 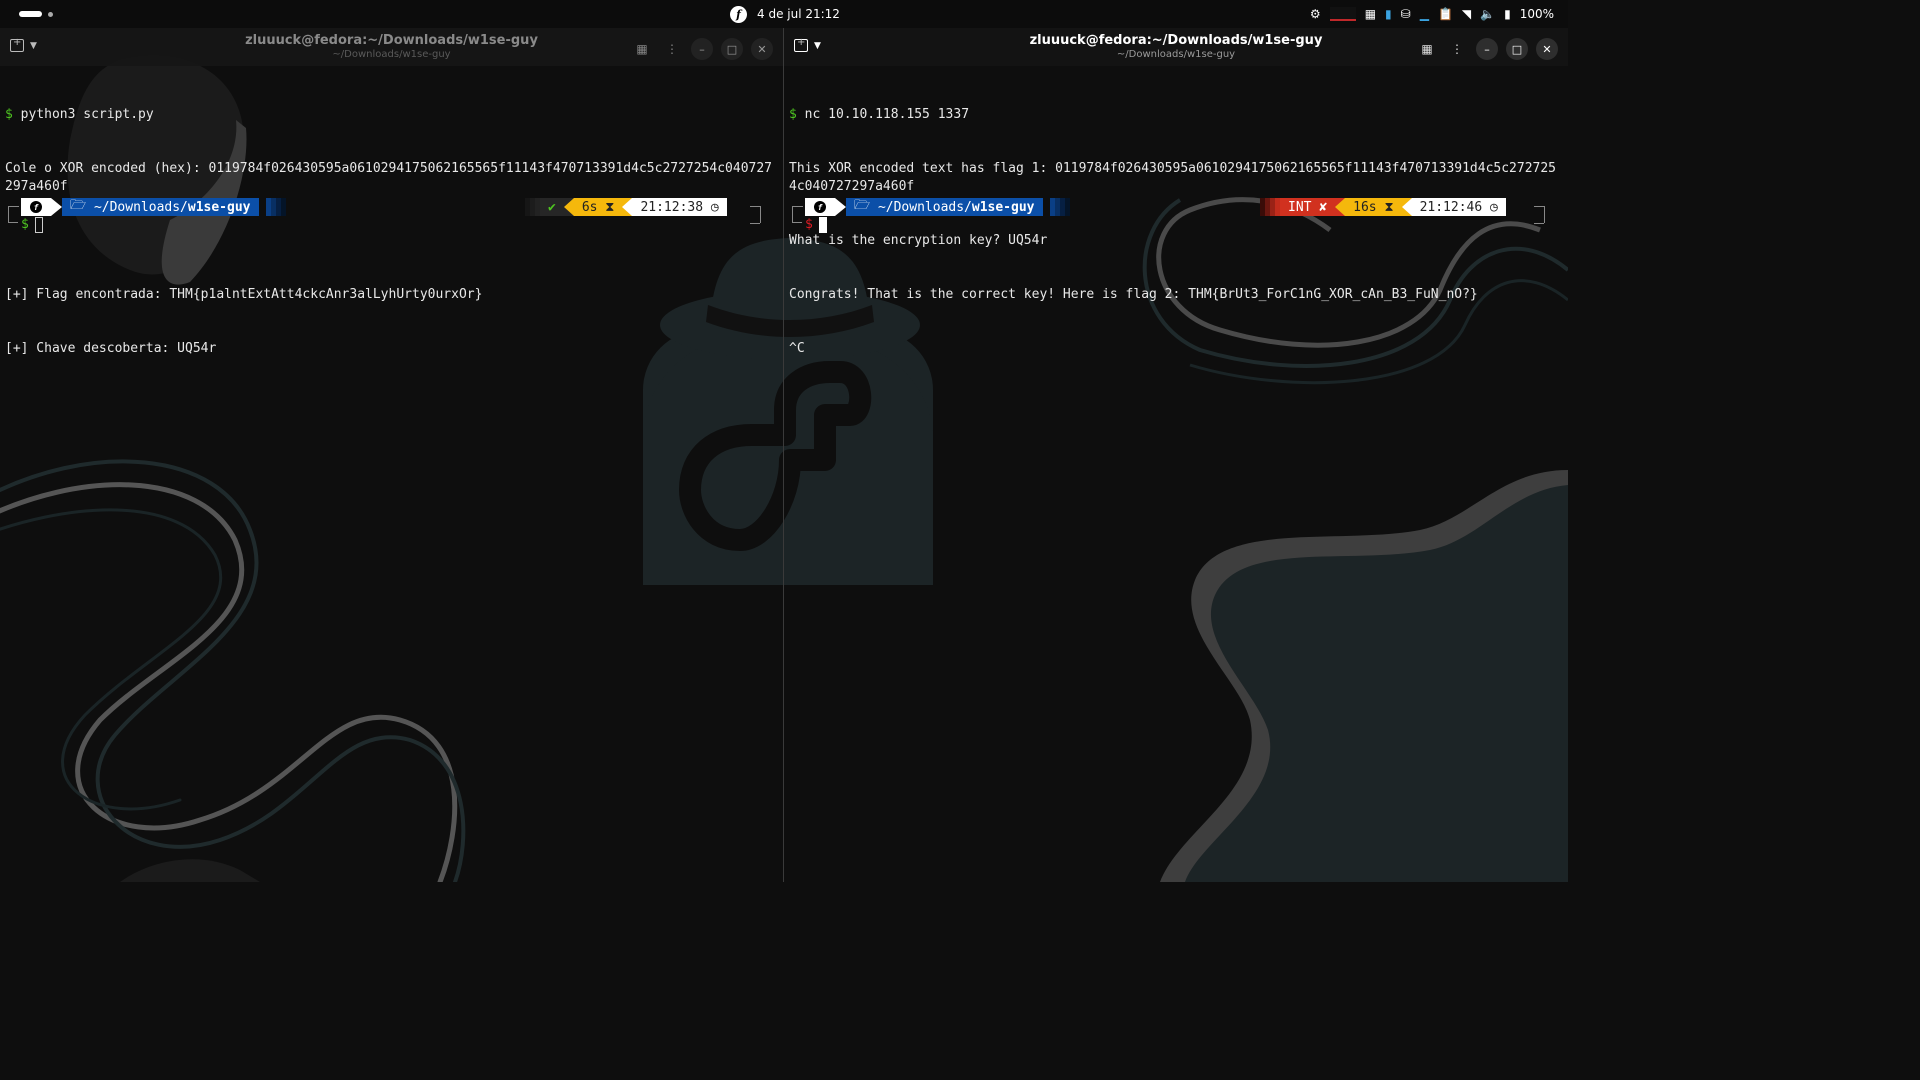 What do you see at coordinates (111, 348) in the screenshot?
I see `output-line: [+] Chave descoberta: UQ54r` at bounding box center [111, 348].